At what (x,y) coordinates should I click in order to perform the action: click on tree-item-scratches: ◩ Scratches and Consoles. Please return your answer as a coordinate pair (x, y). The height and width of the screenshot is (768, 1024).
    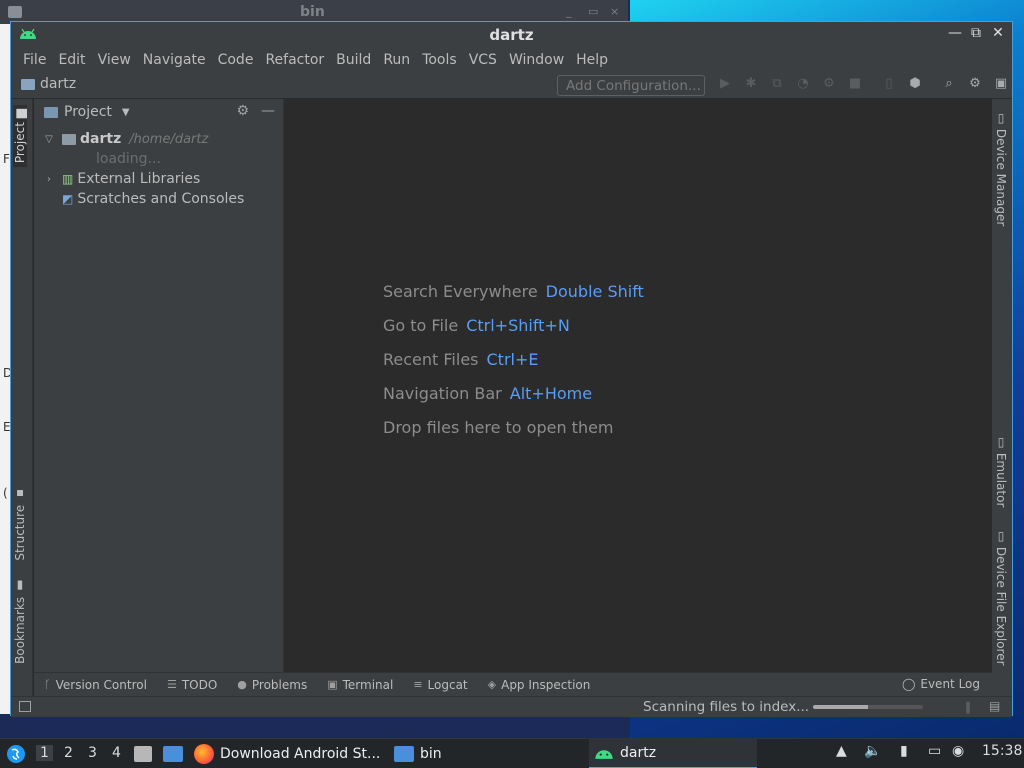
    Looking at the image, I should click on (158, 199).